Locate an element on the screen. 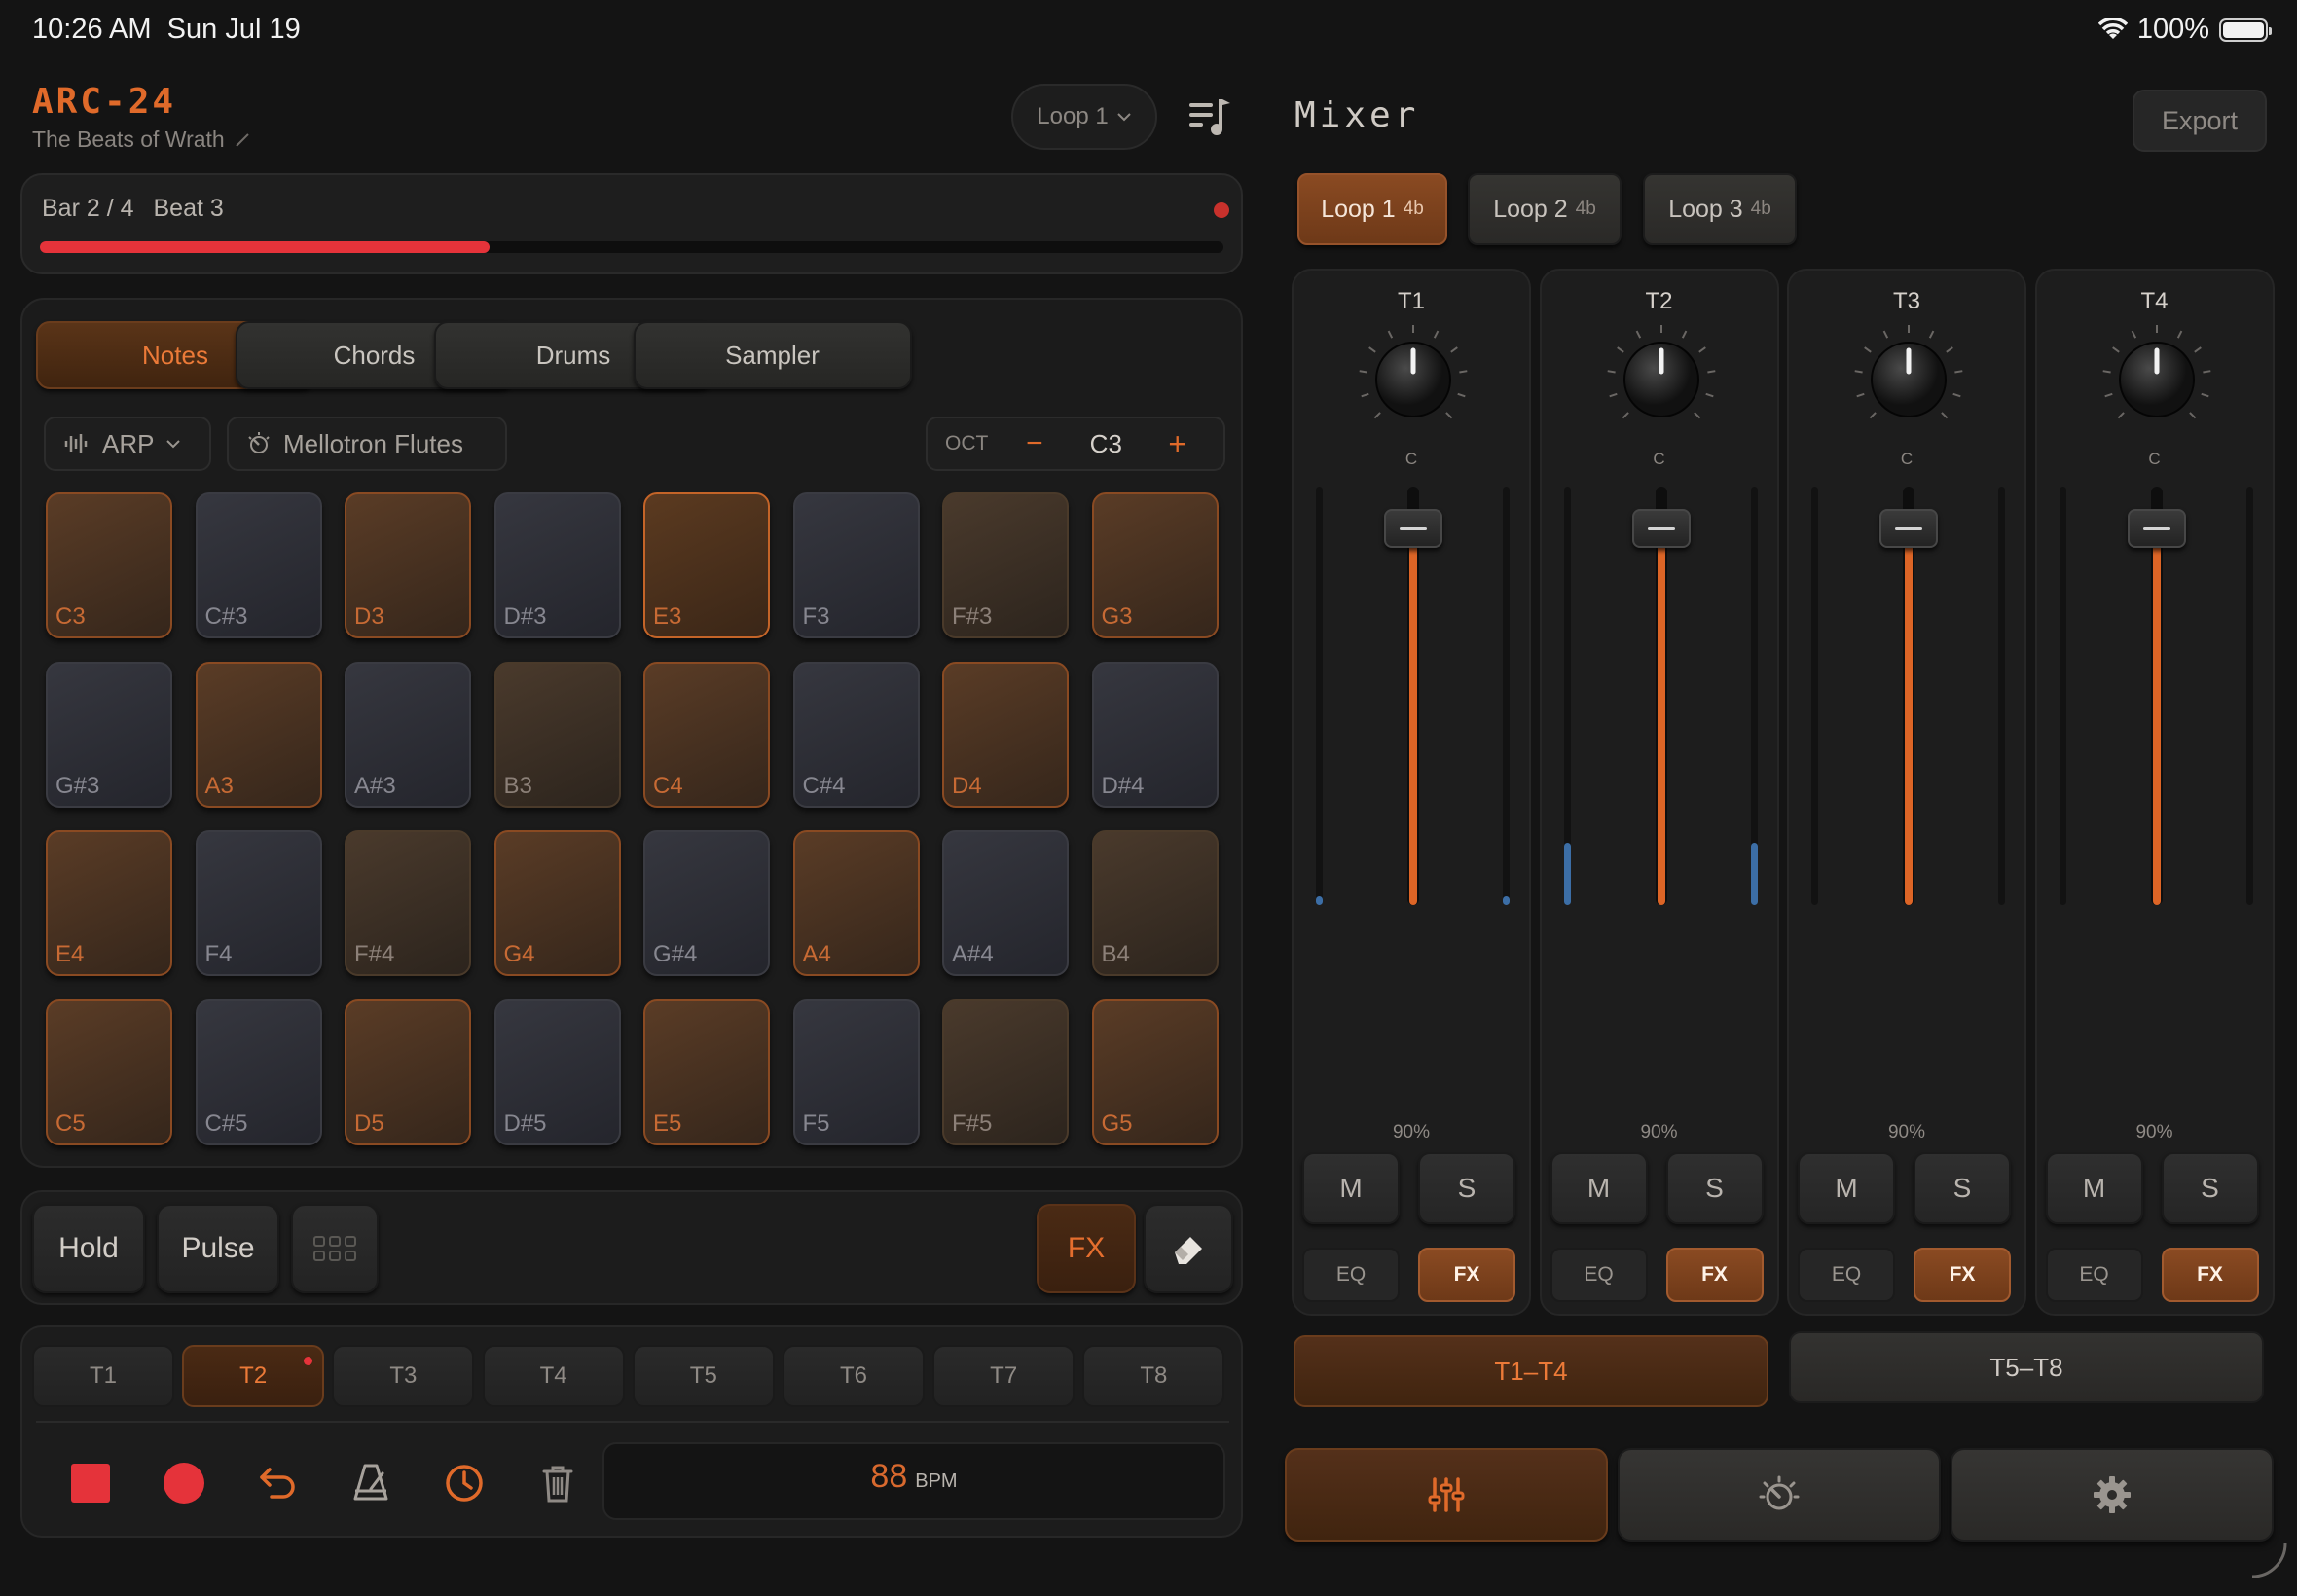 The height and width of the screenshot is (1596, 2297). song-title: The Beats of Wrath is located at coordinates (141, 140).